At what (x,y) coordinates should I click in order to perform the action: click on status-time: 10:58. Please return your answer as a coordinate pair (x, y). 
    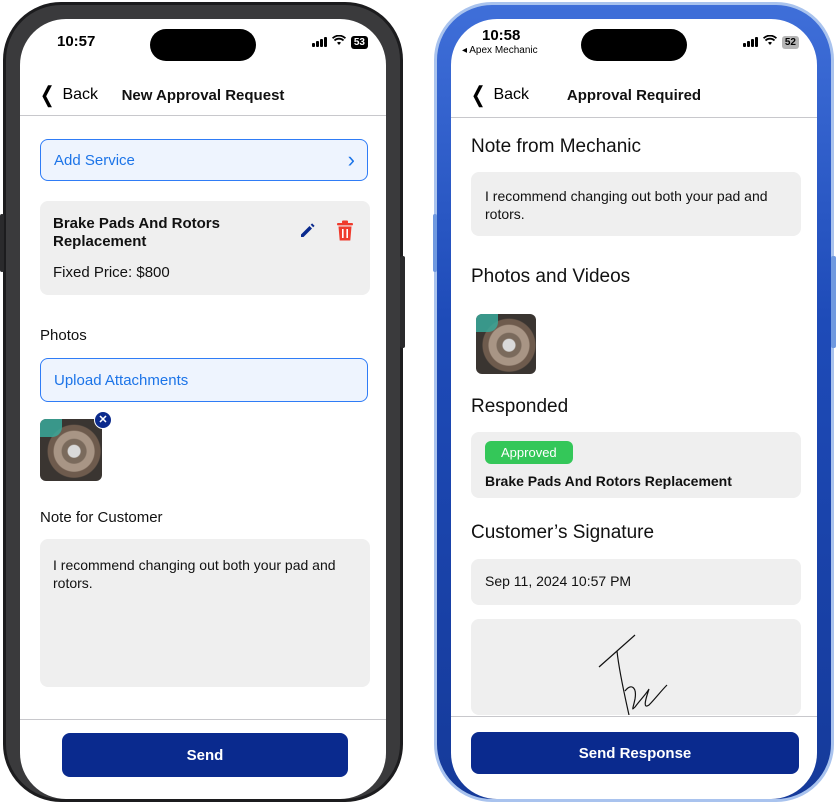
    Looking at the image, I should click on (501, 35).